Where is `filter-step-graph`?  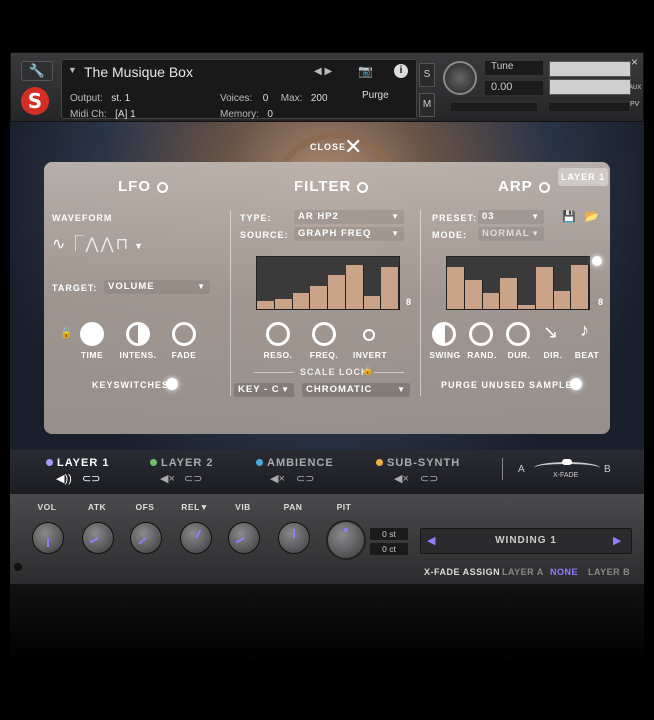 filter-step-graph is located at coordinates (328, 283).